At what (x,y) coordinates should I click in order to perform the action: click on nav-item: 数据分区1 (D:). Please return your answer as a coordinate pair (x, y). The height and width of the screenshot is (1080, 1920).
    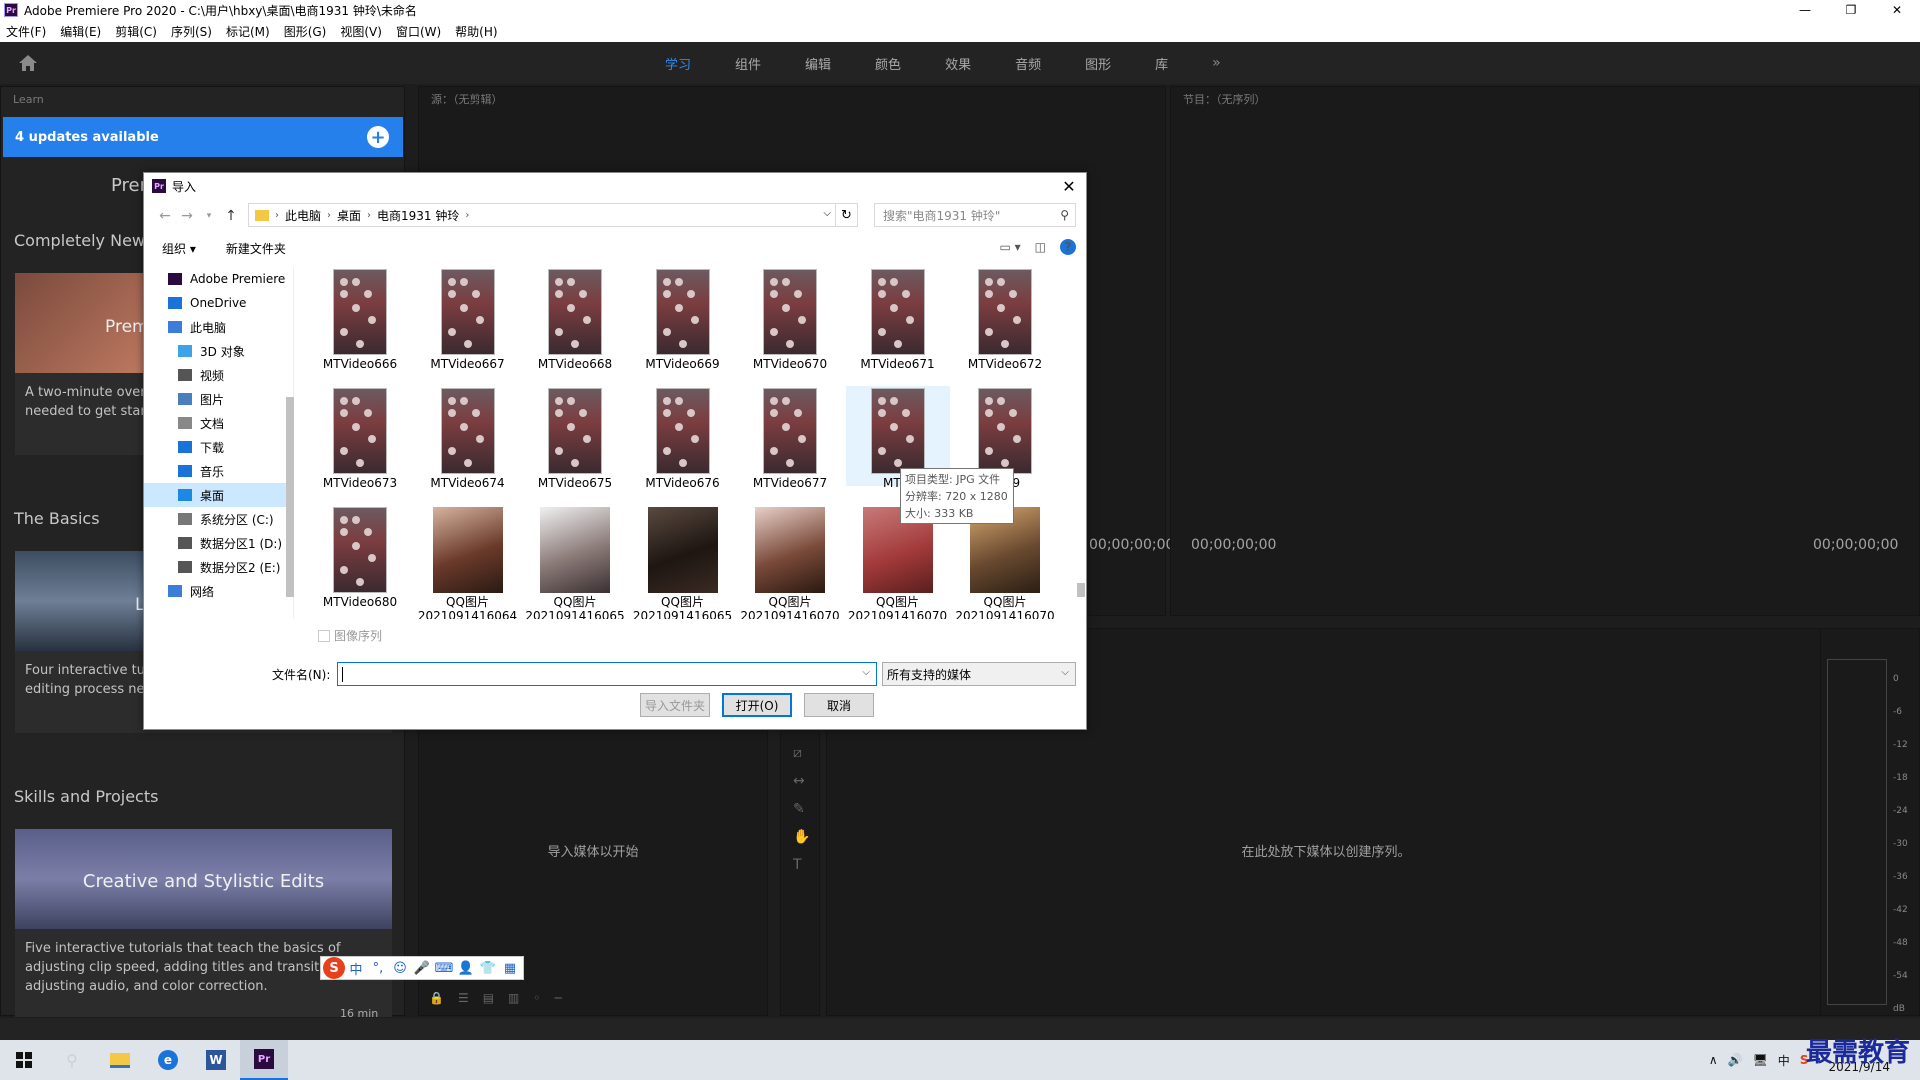
    Looking at the image, I should click on (218, 543).